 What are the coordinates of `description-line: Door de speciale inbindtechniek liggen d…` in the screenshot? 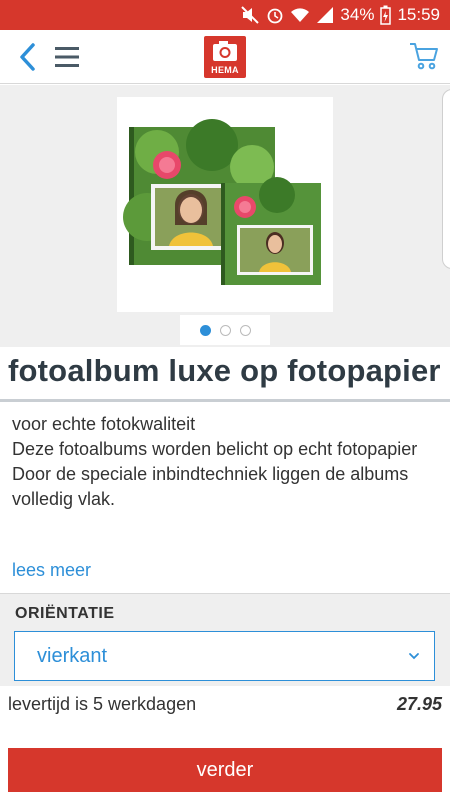 It's located at (210, 486).